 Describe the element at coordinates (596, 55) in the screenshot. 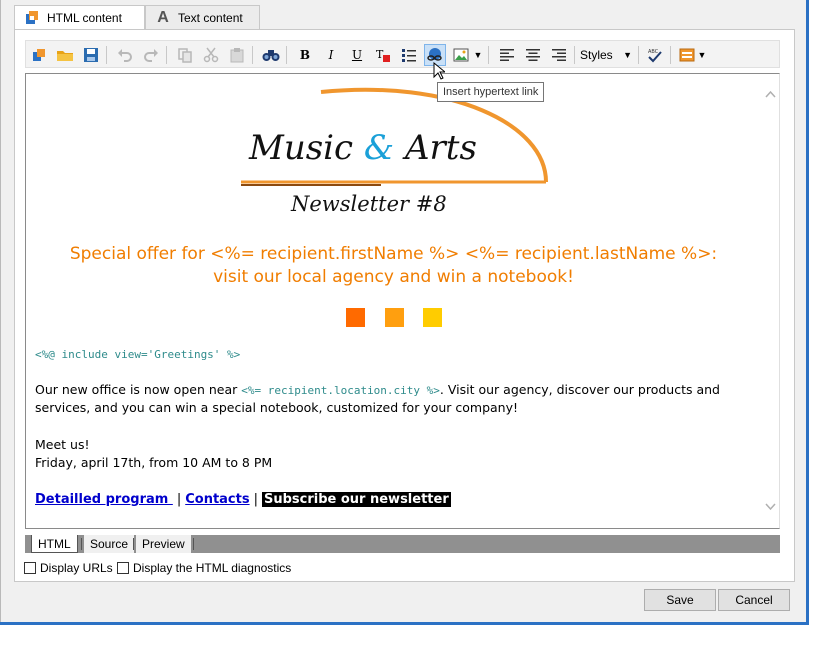

I see `styles-label: Styles` at that location.